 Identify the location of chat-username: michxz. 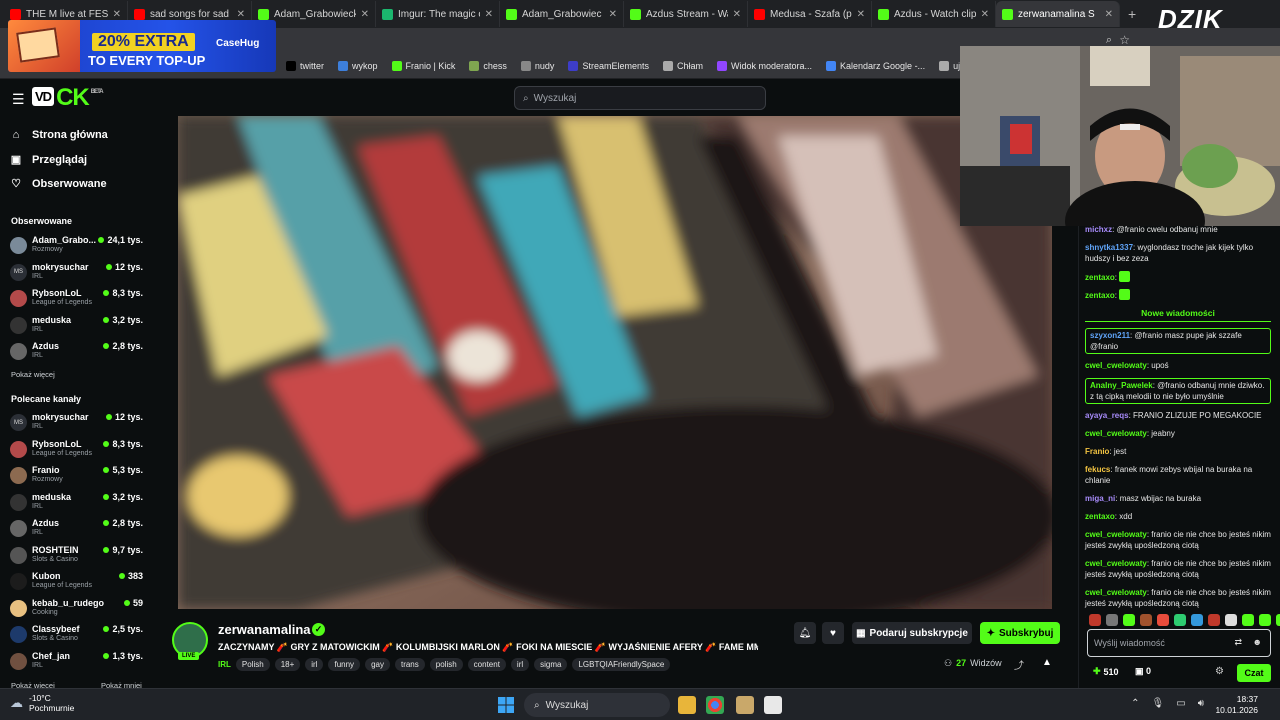
(1098, 229).